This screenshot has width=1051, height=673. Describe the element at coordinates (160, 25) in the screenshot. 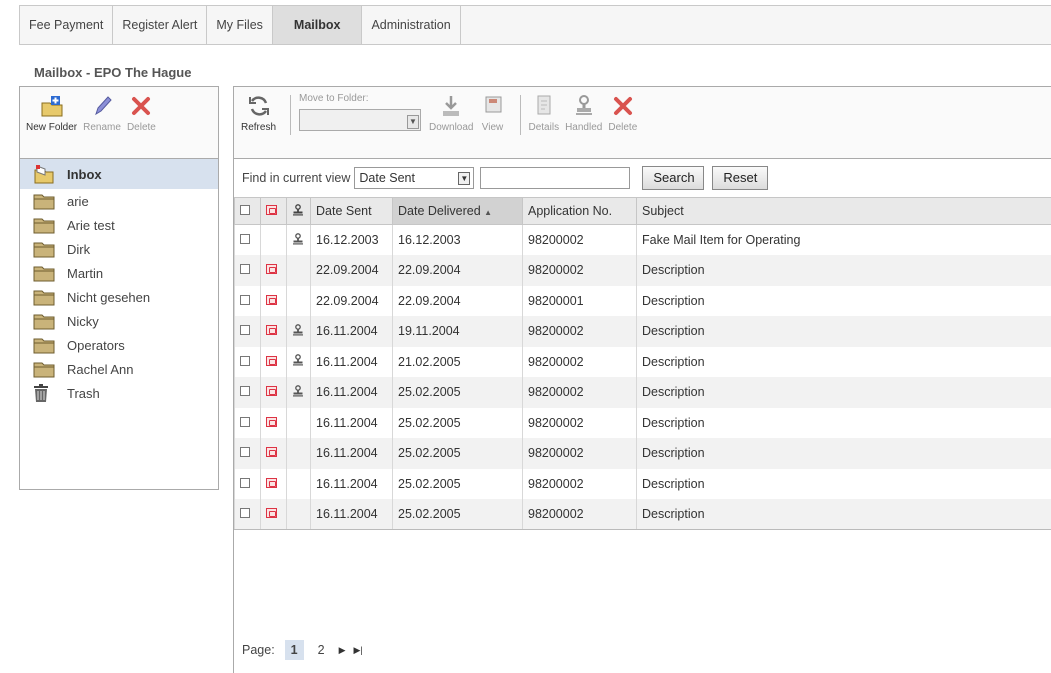

I see `tab-register-alert: Register Alert` at that location.